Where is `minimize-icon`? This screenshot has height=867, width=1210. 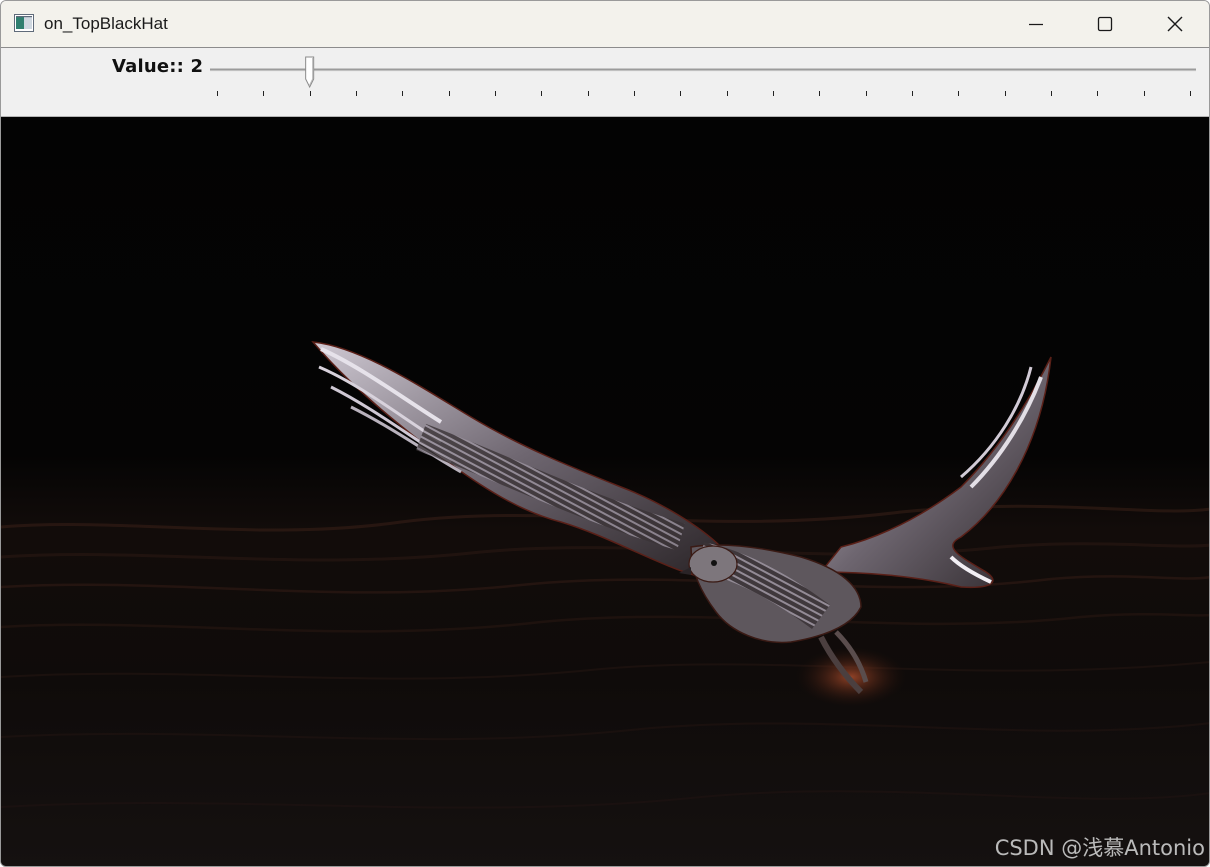
minimize-icon is located at coordinates (1036, 24).